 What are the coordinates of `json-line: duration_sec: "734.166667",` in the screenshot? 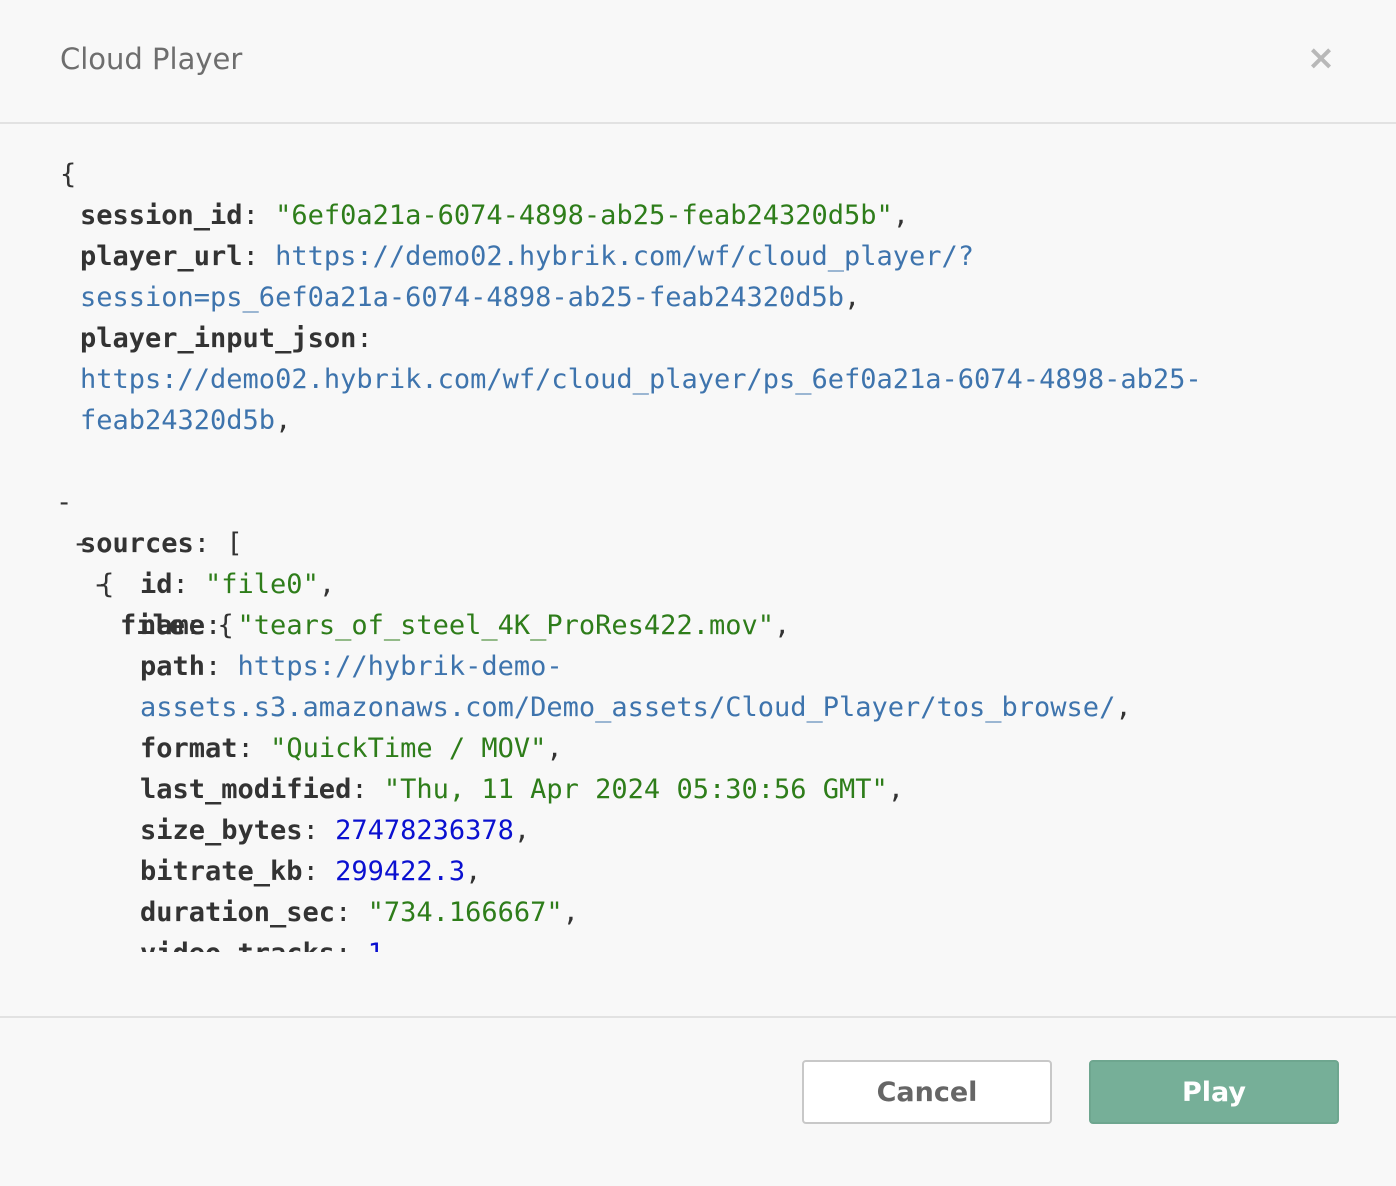 It's located at (359, 912).